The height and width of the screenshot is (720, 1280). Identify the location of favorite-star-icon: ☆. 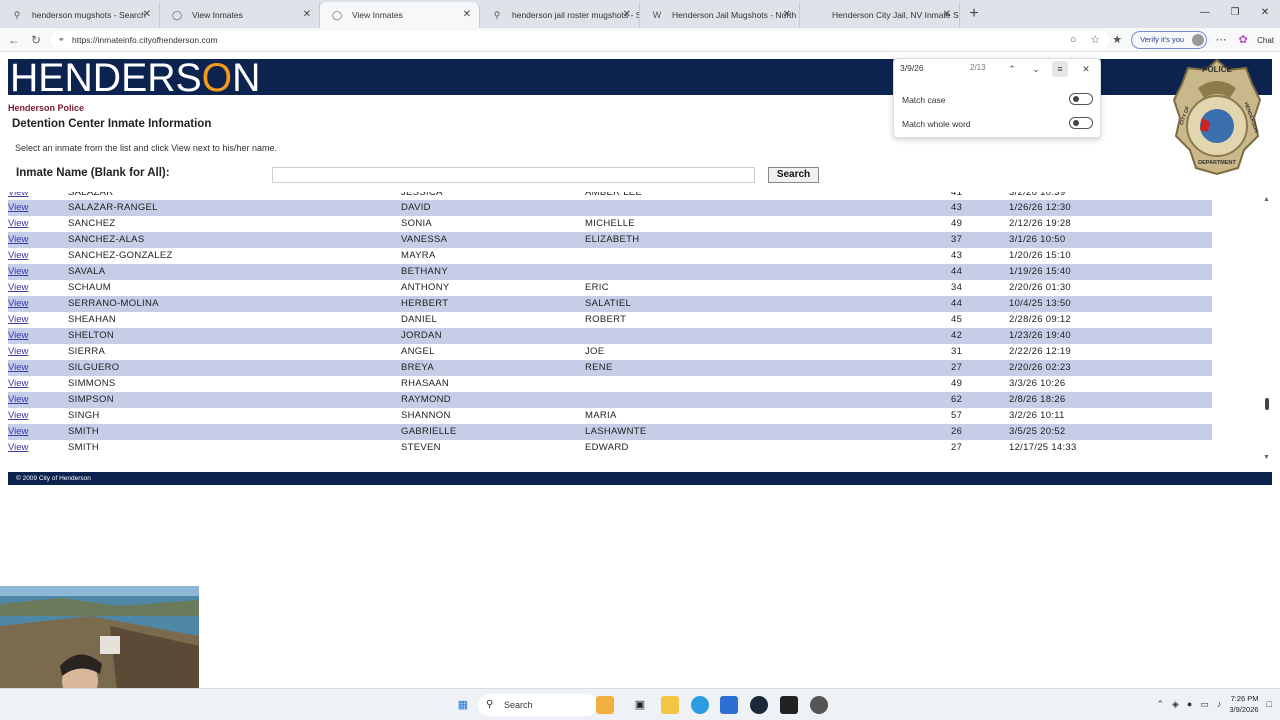
(1095, 40).